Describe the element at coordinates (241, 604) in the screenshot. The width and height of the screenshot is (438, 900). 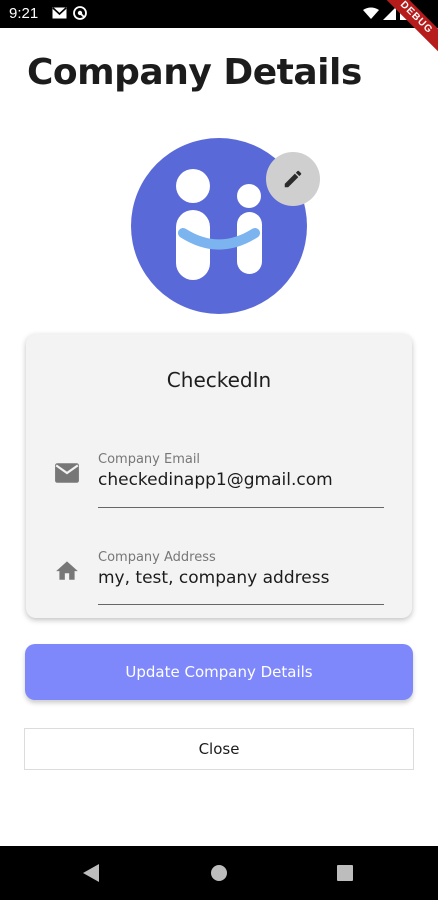
I see `address-underline` at that location.